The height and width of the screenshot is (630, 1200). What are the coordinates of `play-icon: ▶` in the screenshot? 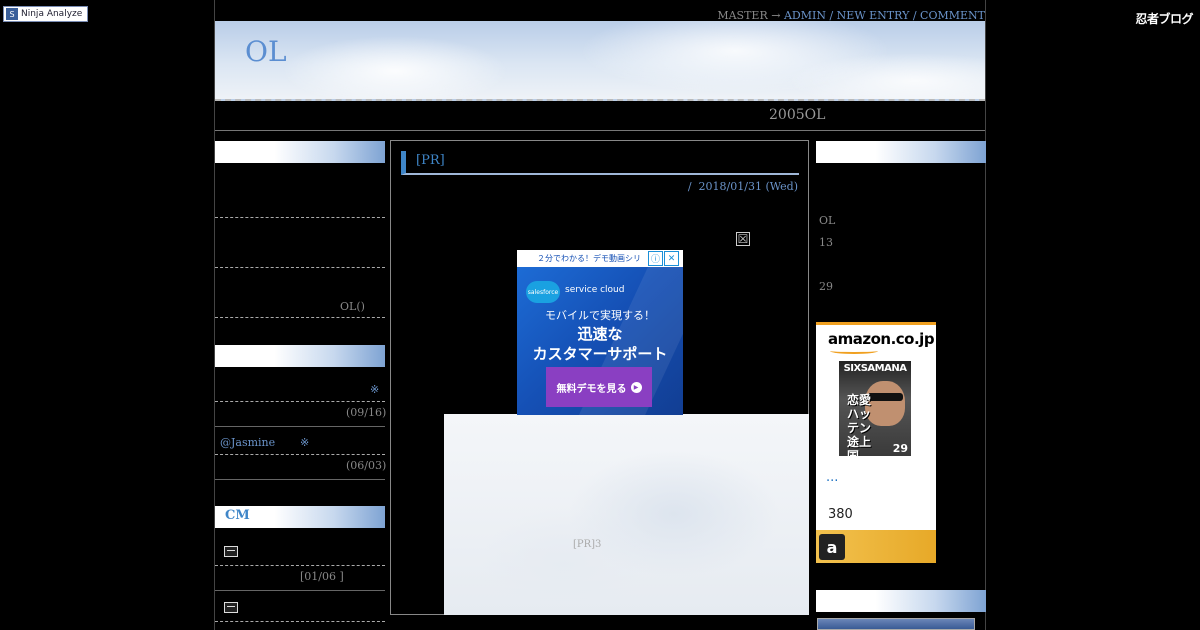 It's located at (636, 387).